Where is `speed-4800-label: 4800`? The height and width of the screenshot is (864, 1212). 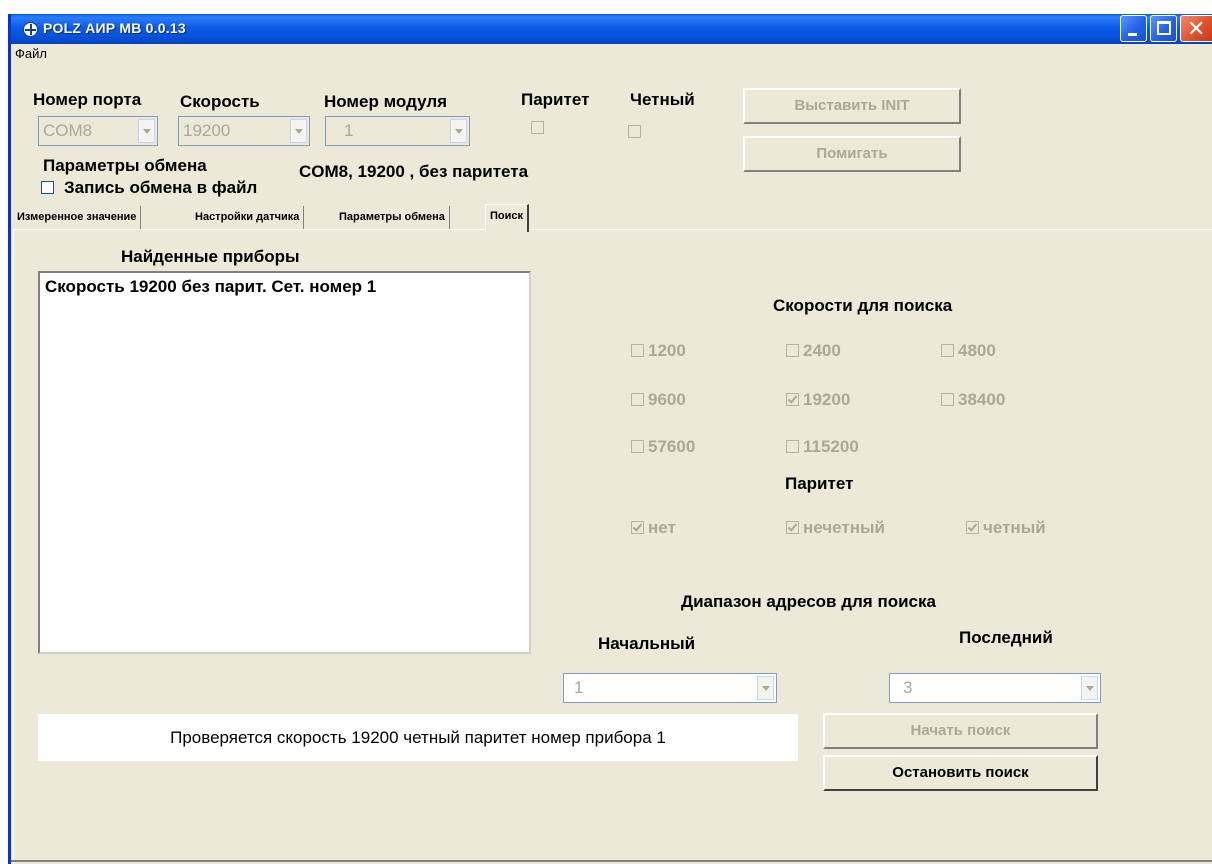 speed-4800-label: 4800 is located at coordinates (977, 350).